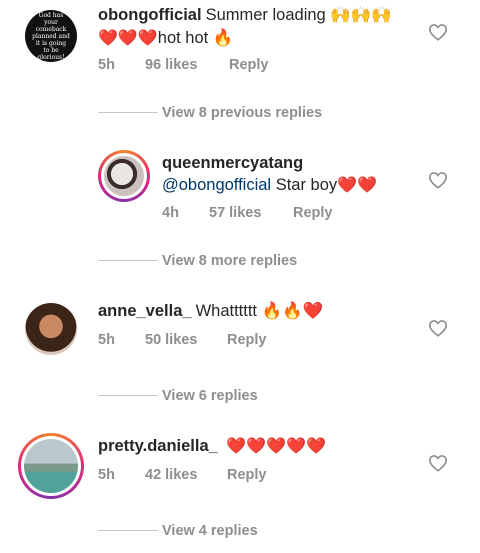 The width and height of the screenshot is (480, 553). What do you see at coordinates (158, 446) in the screenshot?
I see `username-pretty-daniella: pretty.daniella_` at bounding box center [158, 446].